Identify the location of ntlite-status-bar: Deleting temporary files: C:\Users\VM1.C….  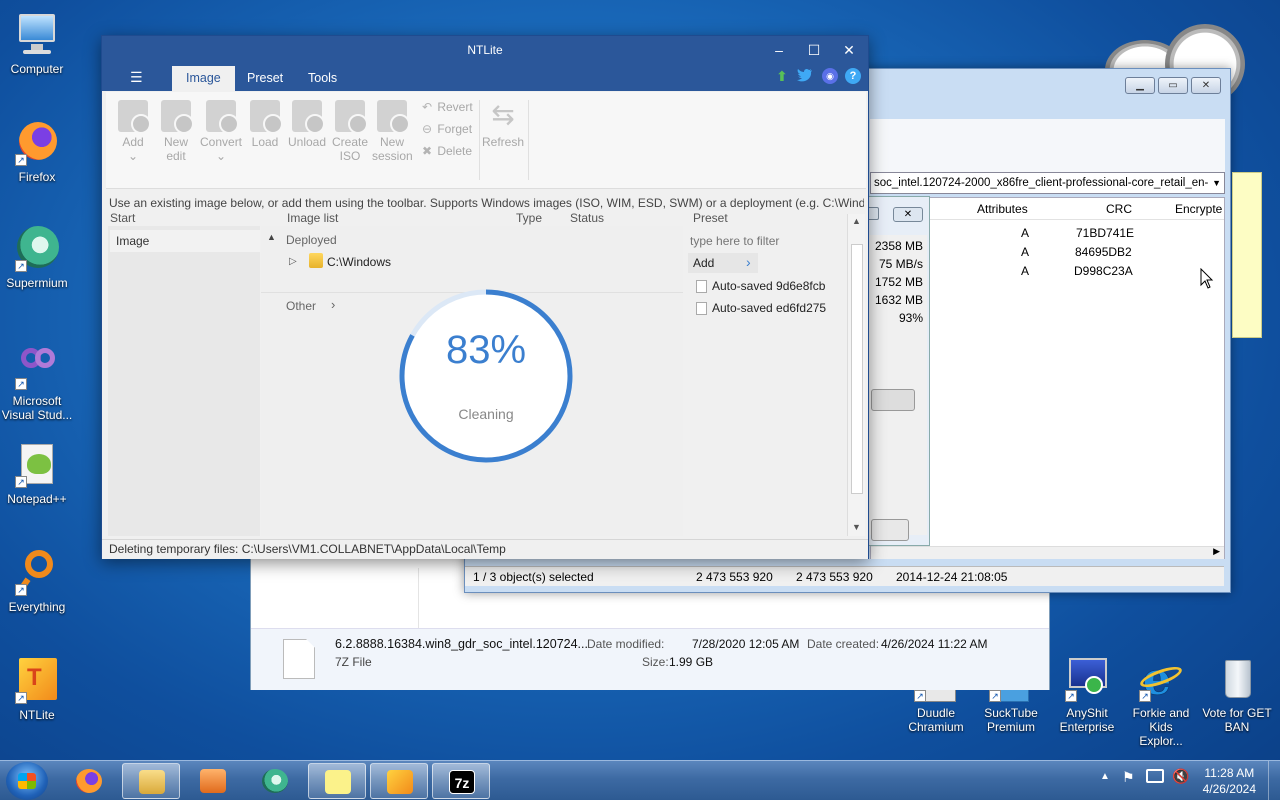
(485, 549).